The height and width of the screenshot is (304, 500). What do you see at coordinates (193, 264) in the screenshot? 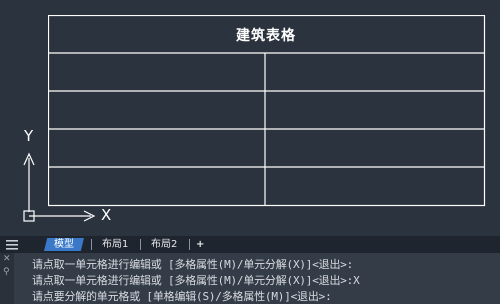
I see `command-line: 请点取一单元格进行编辑或 [多格属性(M)/单元分解(X)]<退出>:` at bounding box center [193, 264].